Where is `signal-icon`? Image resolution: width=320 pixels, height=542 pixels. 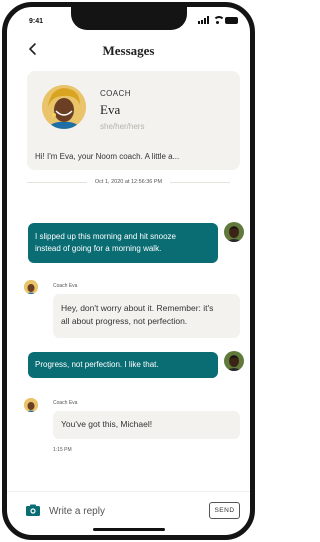 signal-icon is located at coordinates (203, 20).